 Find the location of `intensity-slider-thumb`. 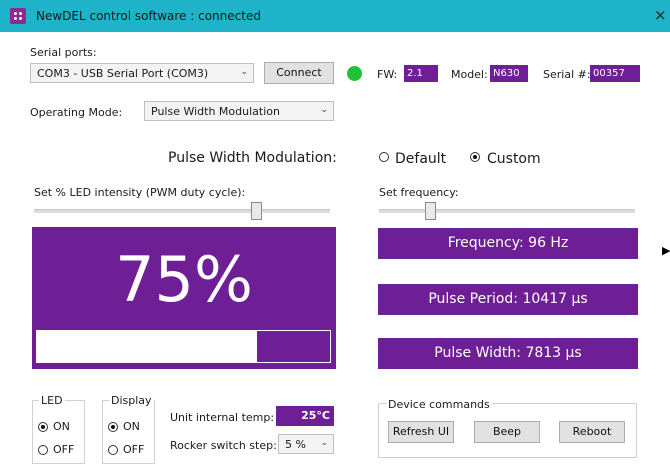

intensity-slider-thumb is located at coordinates (256, 211).